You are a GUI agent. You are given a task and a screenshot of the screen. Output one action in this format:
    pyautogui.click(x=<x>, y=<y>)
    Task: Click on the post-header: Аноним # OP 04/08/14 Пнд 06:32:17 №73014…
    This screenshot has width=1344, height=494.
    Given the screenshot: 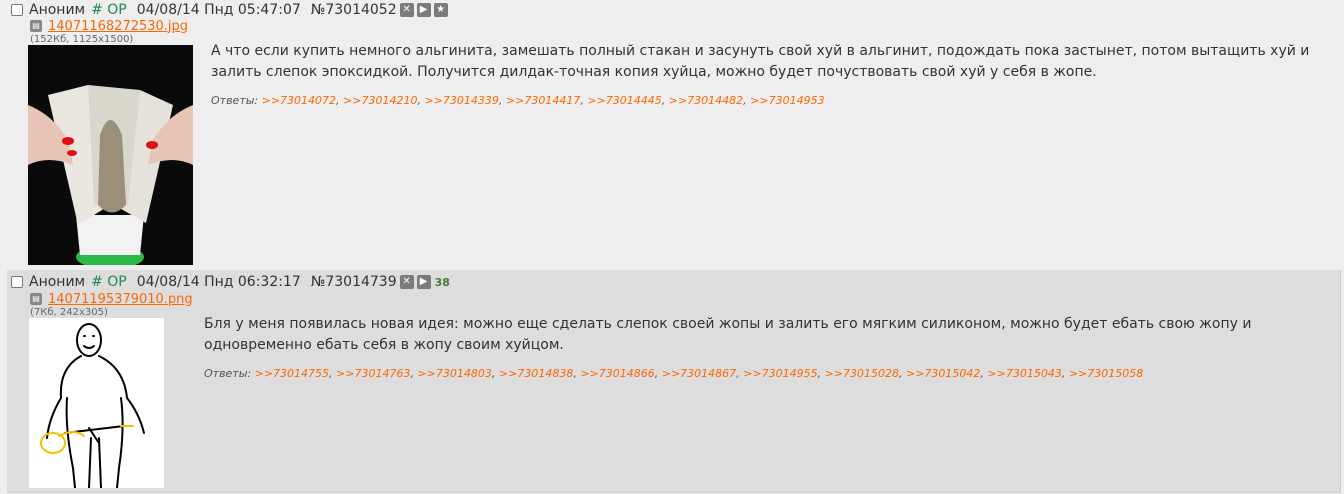 What is the action you would take?
    pyautogui.click(x=230, y=282)
    